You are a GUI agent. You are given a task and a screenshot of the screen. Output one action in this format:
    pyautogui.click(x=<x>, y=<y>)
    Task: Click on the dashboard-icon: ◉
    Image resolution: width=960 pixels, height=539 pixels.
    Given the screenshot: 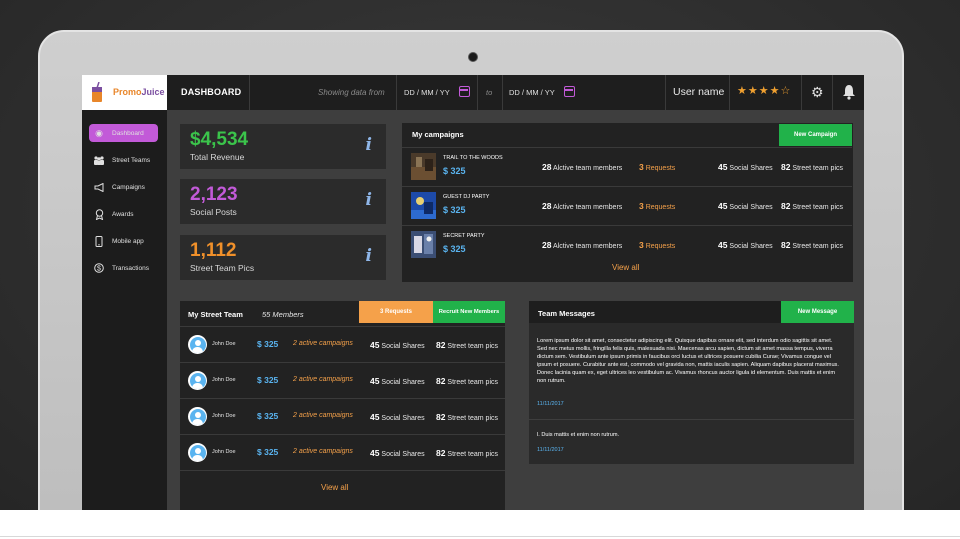 What is the action you would take?
    pyautogui.click(x=99, y=132)
    